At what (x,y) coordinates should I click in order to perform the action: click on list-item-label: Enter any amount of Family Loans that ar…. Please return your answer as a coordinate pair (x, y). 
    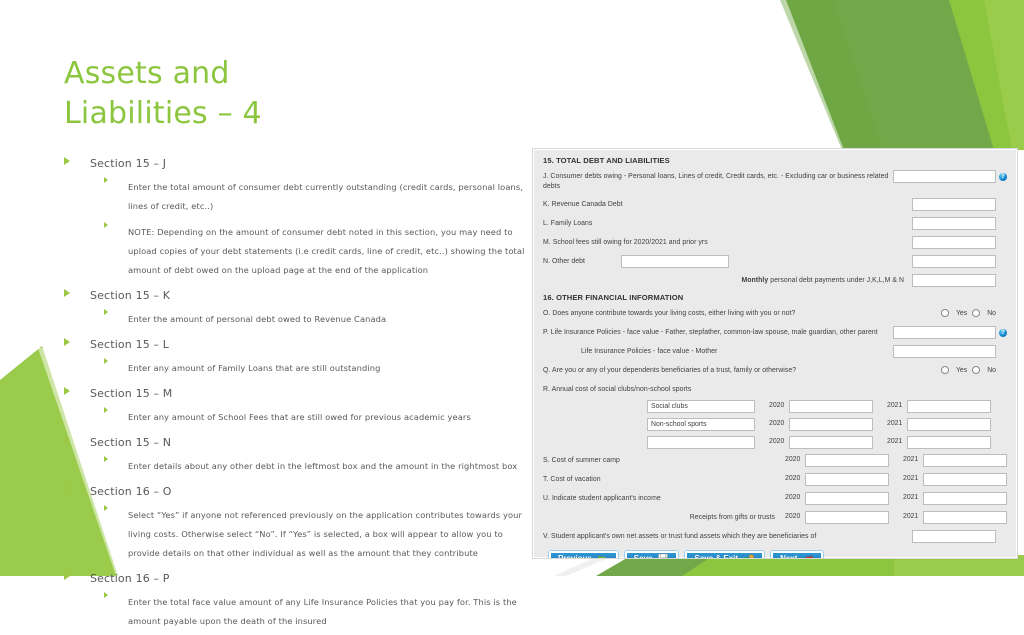
    Looking at the image, I should click on (254, 368).